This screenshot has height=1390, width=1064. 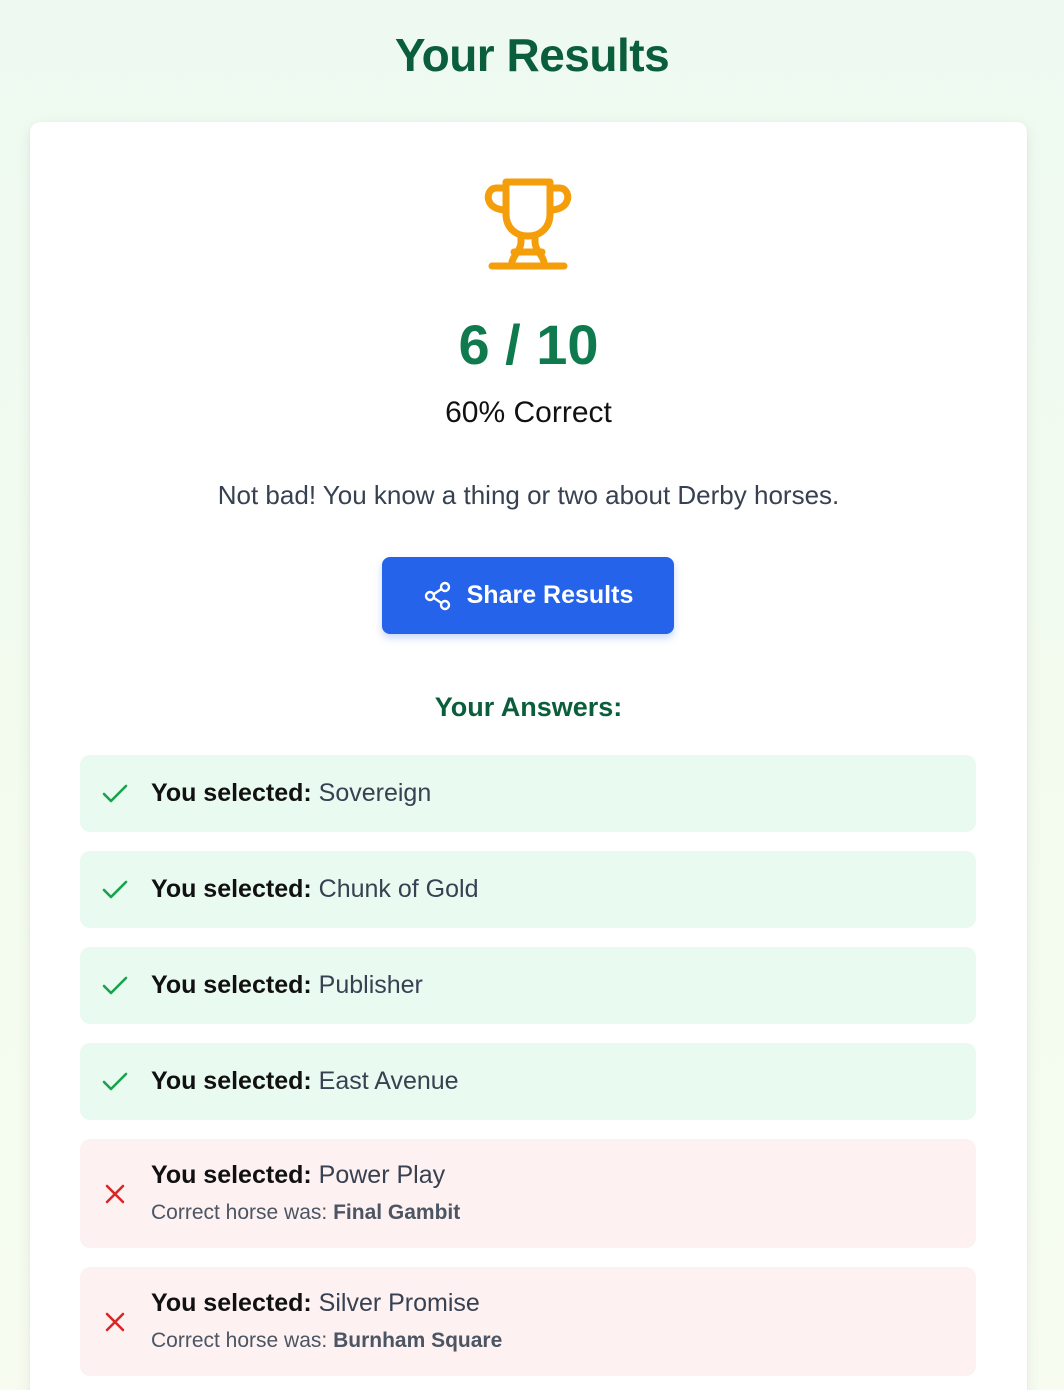 I want to click on selected-value: Chunk of Gold, so click(x=398, y=889).